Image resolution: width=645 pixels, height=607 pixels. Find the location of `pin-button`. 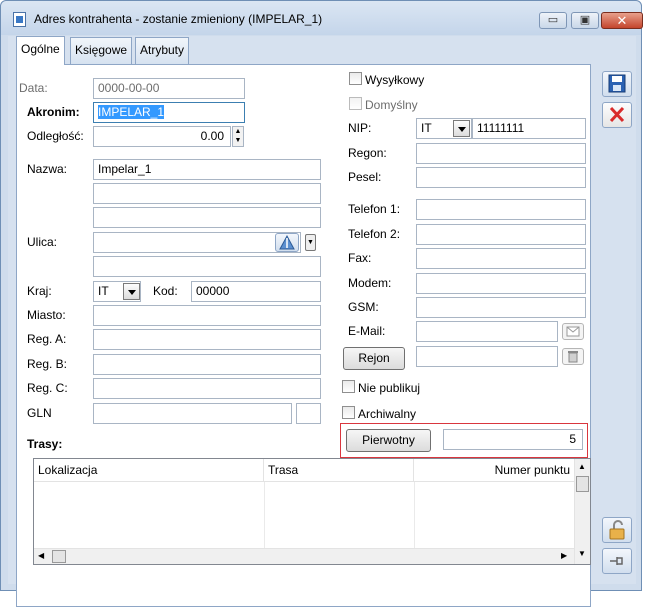

pin-button is located at coordinates (617, 561).